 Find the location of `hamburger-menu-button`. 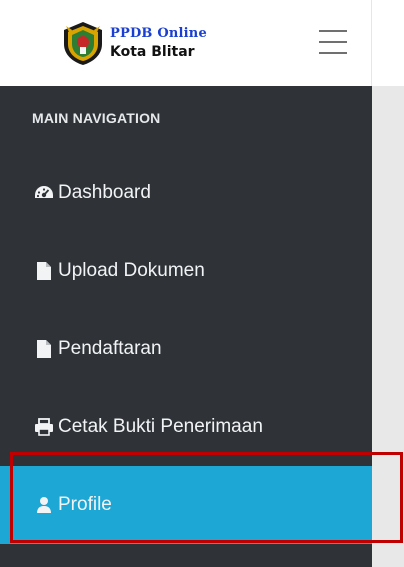

hamburger-menu-button is located at coordinates (334, 42).